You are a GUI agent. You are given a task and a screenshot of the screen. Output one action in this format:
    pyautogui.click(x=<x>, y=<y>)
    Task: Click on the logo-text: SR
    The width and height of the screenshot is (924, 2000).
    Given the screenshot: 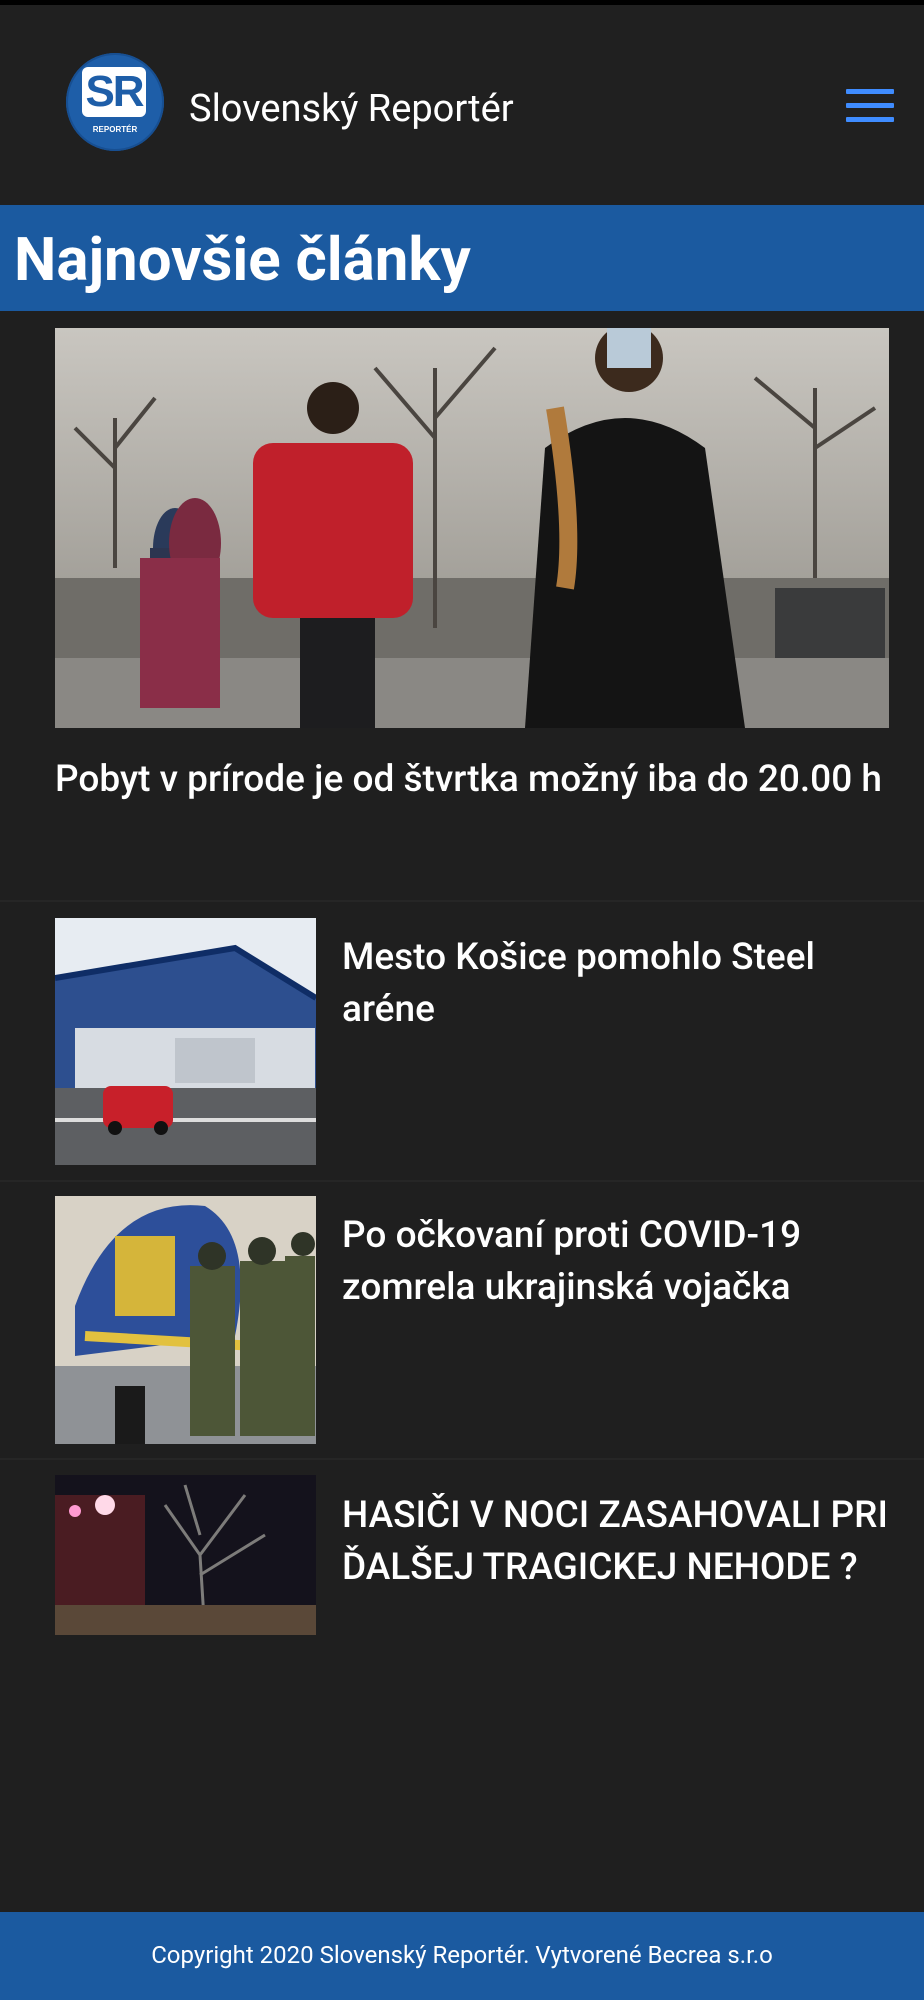 What is the action you would take?
    pyautogui.click(x=114, y=91)
    